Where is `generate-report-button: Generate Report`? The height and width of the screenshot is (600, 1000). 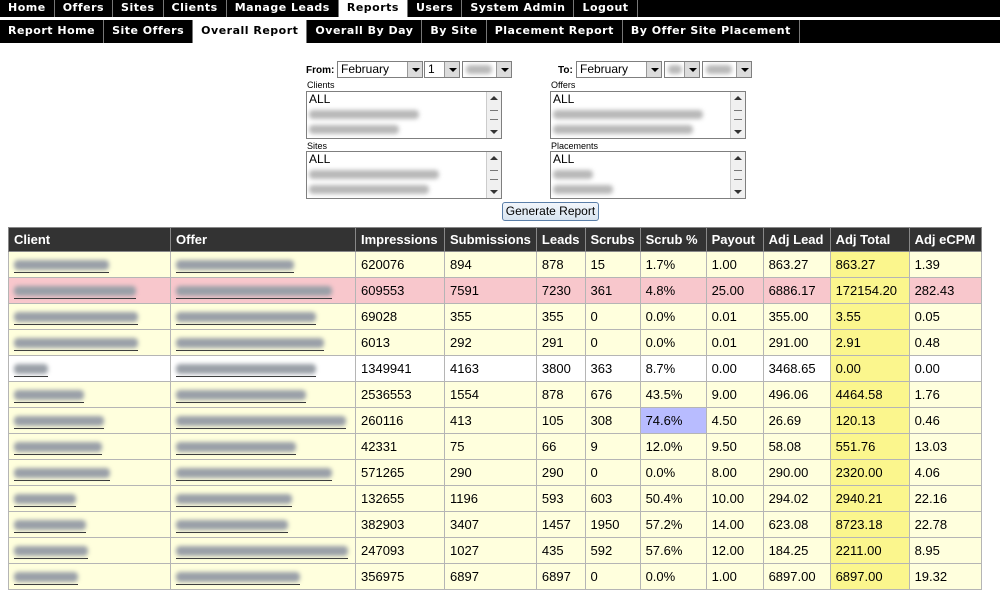
generate-report-button: Generate Report is located at coordinates (550, 211).